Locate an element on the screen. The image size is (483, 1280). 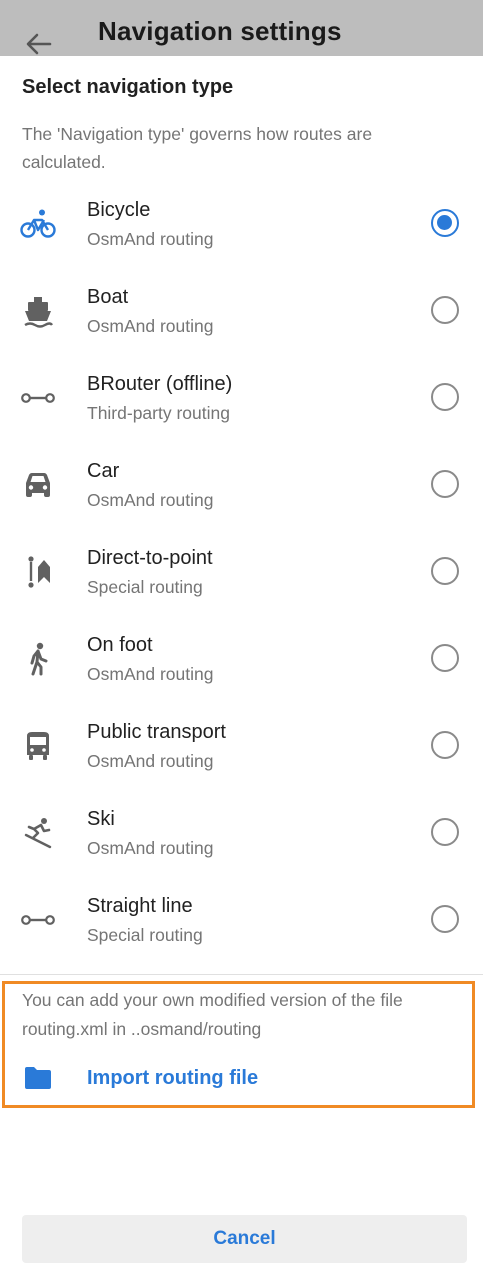
nav-type-brouter: BRouter (offline) Third-party routing is located at coordinates (241, 397).